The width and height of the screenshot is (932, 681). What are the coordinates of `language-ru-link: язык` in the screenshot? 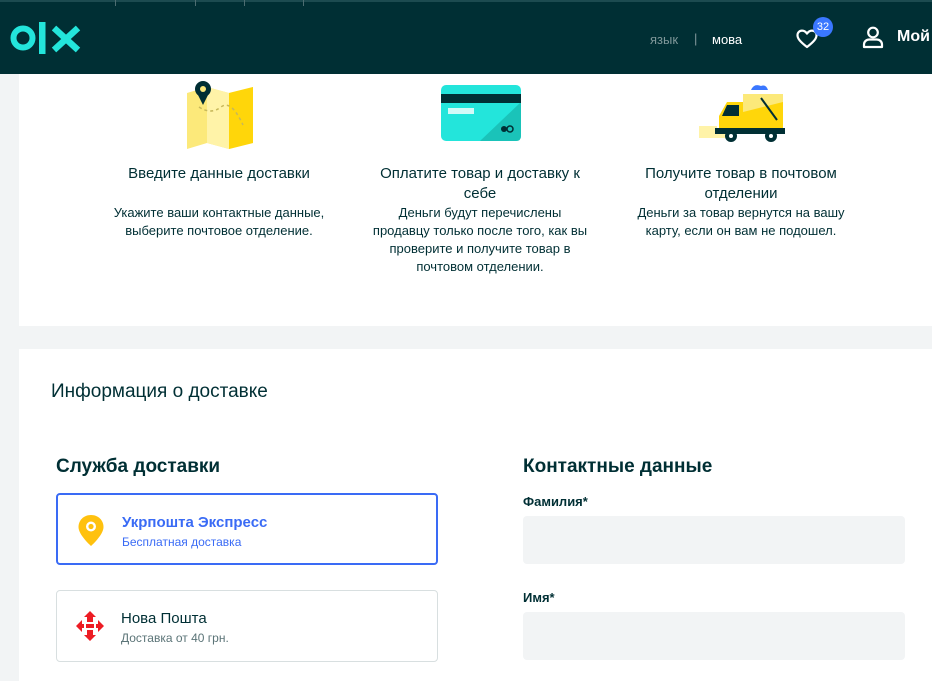 It's located at (664, 39).